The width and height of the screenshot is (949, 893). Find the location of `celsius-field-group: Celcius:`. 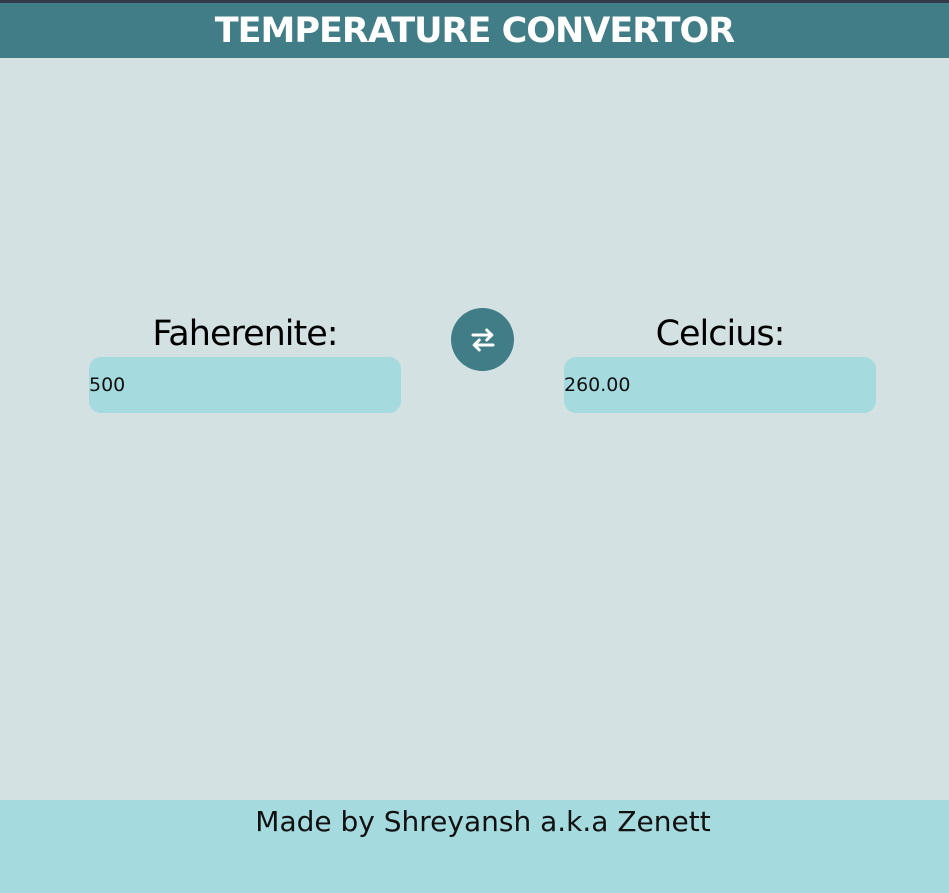

celsius-field-group: Celcius: is located at coordinates (720, 362).